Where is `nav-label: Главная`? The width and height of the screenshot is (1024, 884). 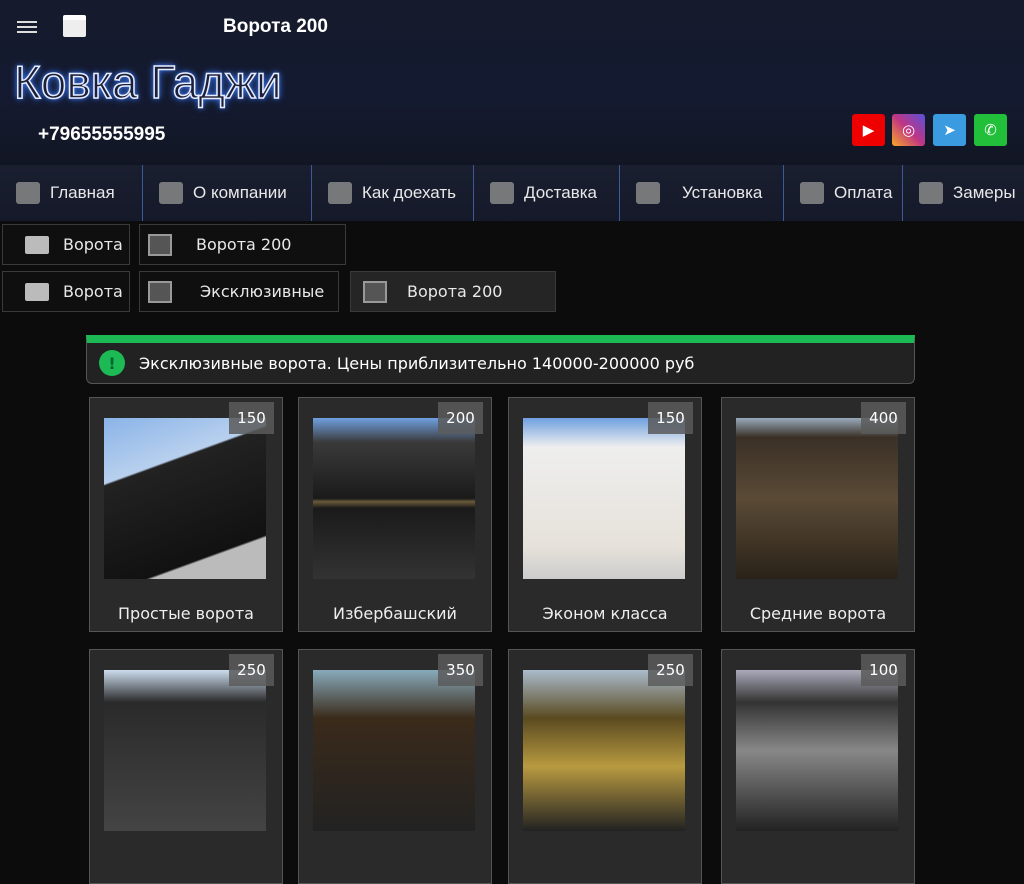
nav-label: Главная is located at coordinates (82, 192).